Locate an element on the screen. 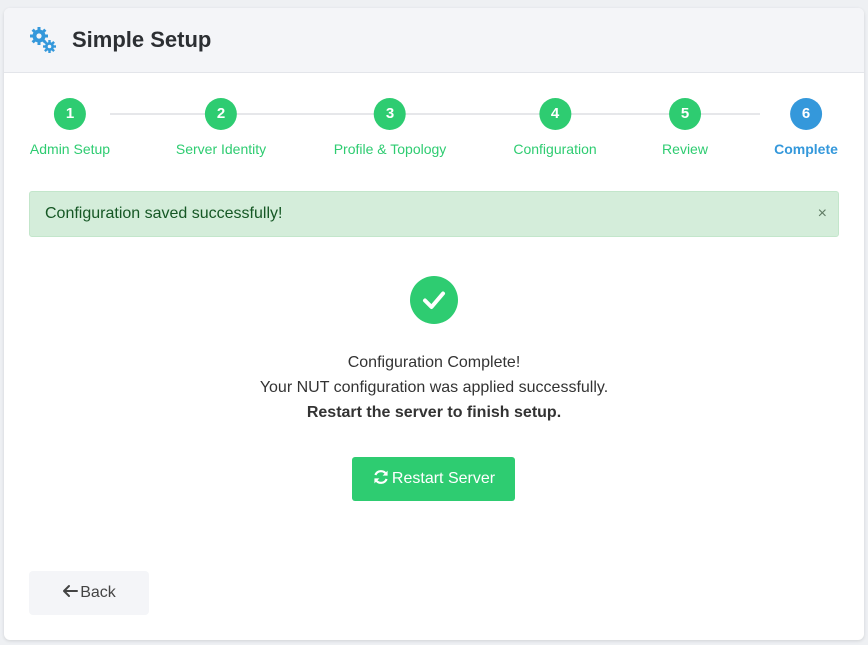 The height and width of the screenshot is (645, 868). step-server-identity: 2 Server Identity is located at coordinates (221, 126).